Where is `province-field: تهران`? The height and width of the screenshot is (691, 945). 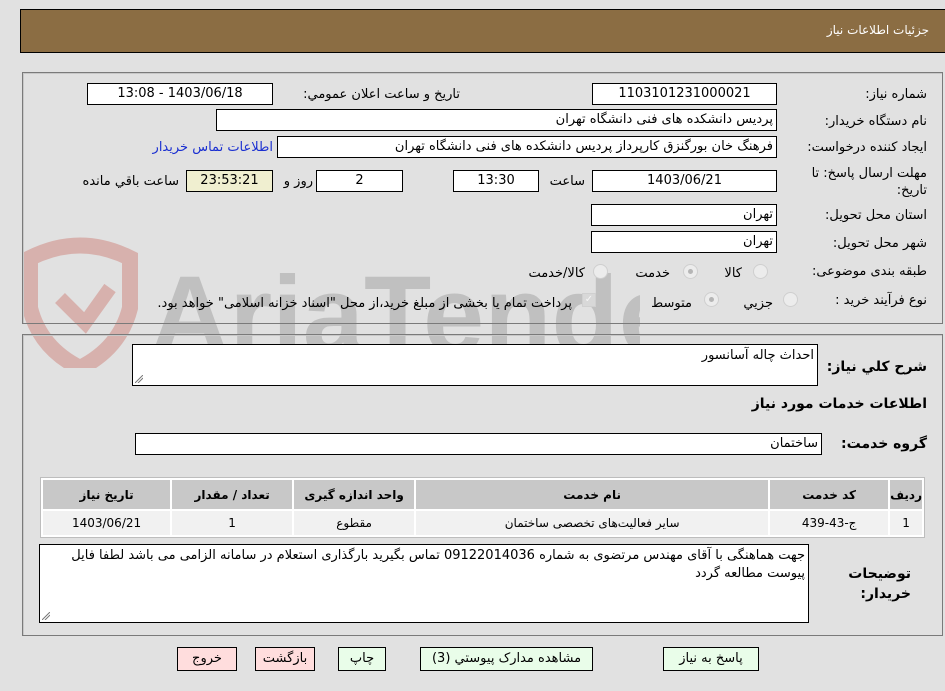 province-field: تهران is located at coordinates (684, 215).